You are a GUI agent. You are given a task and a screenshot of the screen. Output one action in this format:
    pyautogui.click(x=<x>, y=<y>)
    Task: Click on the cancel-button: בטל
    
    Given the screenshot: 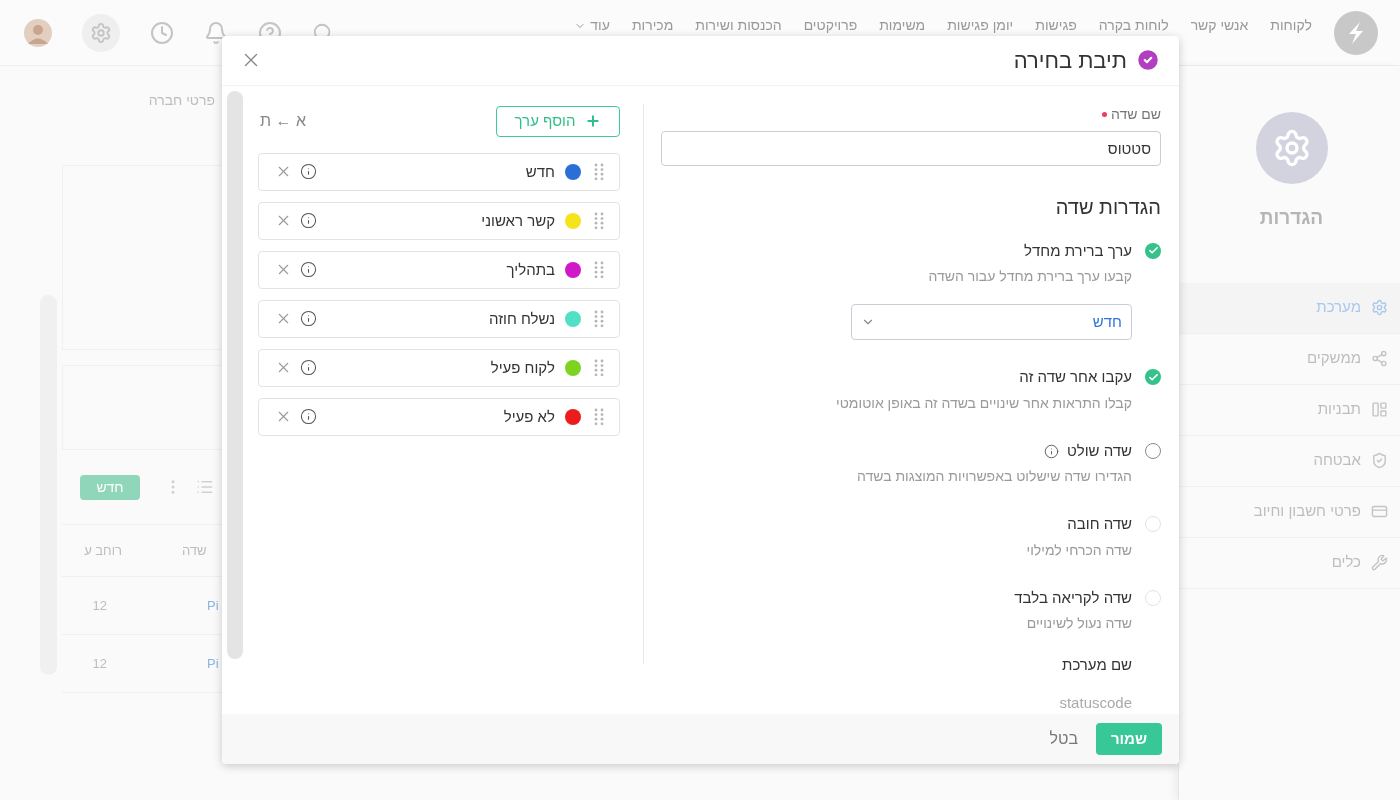 What is the action you would take?
    pyautogui.click(x=1063, y=739)
    